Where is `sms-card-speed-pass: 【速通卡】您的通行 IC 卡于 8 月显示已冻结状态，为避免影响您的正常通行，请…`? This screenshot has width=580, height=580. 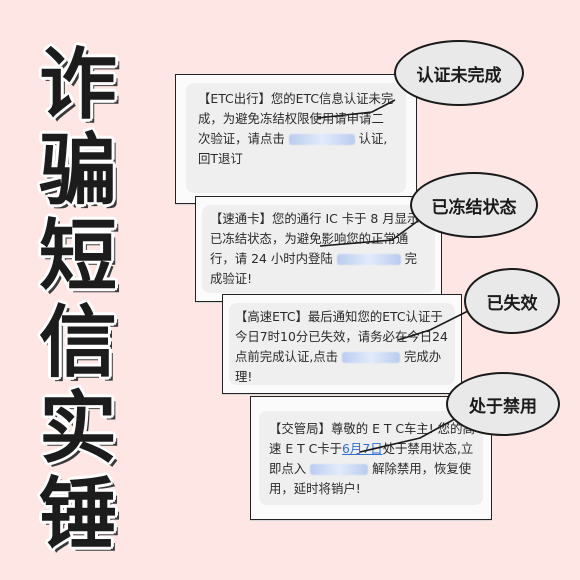
sms-card-speed-pass: 【速通卡】您的通行 IC 卡于 8 月显示已冻结状态，为避免影响您的正常通行，请… is located at coordinates (318, 249).